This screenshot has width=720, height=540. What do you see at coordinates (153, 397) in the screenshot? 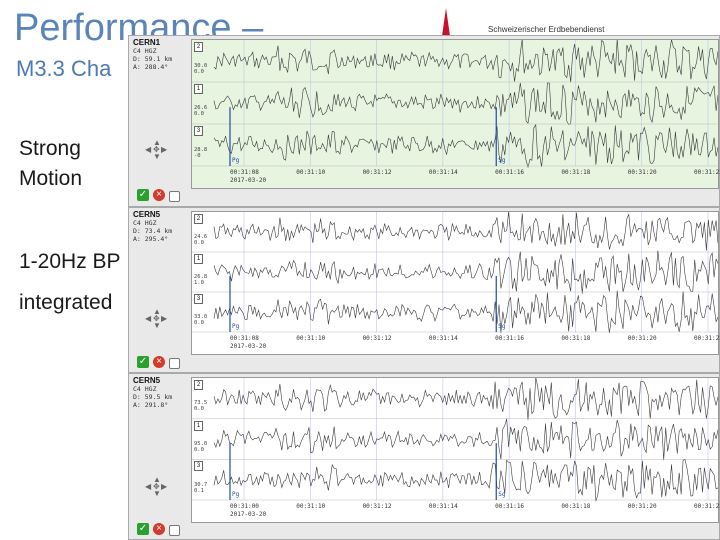
I see `distance: D: 59.5 km` at bounding box center [153, 397].